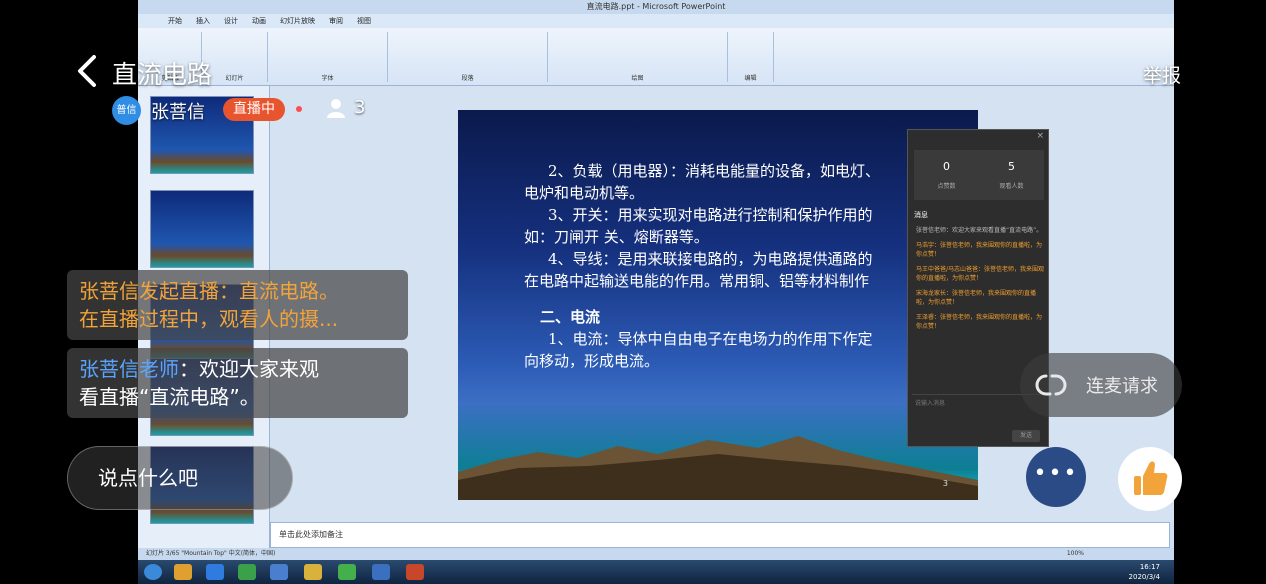  Describe the element at coordinates (202, 229) in the screenshot. I see `slide-thumbnail` at that location.